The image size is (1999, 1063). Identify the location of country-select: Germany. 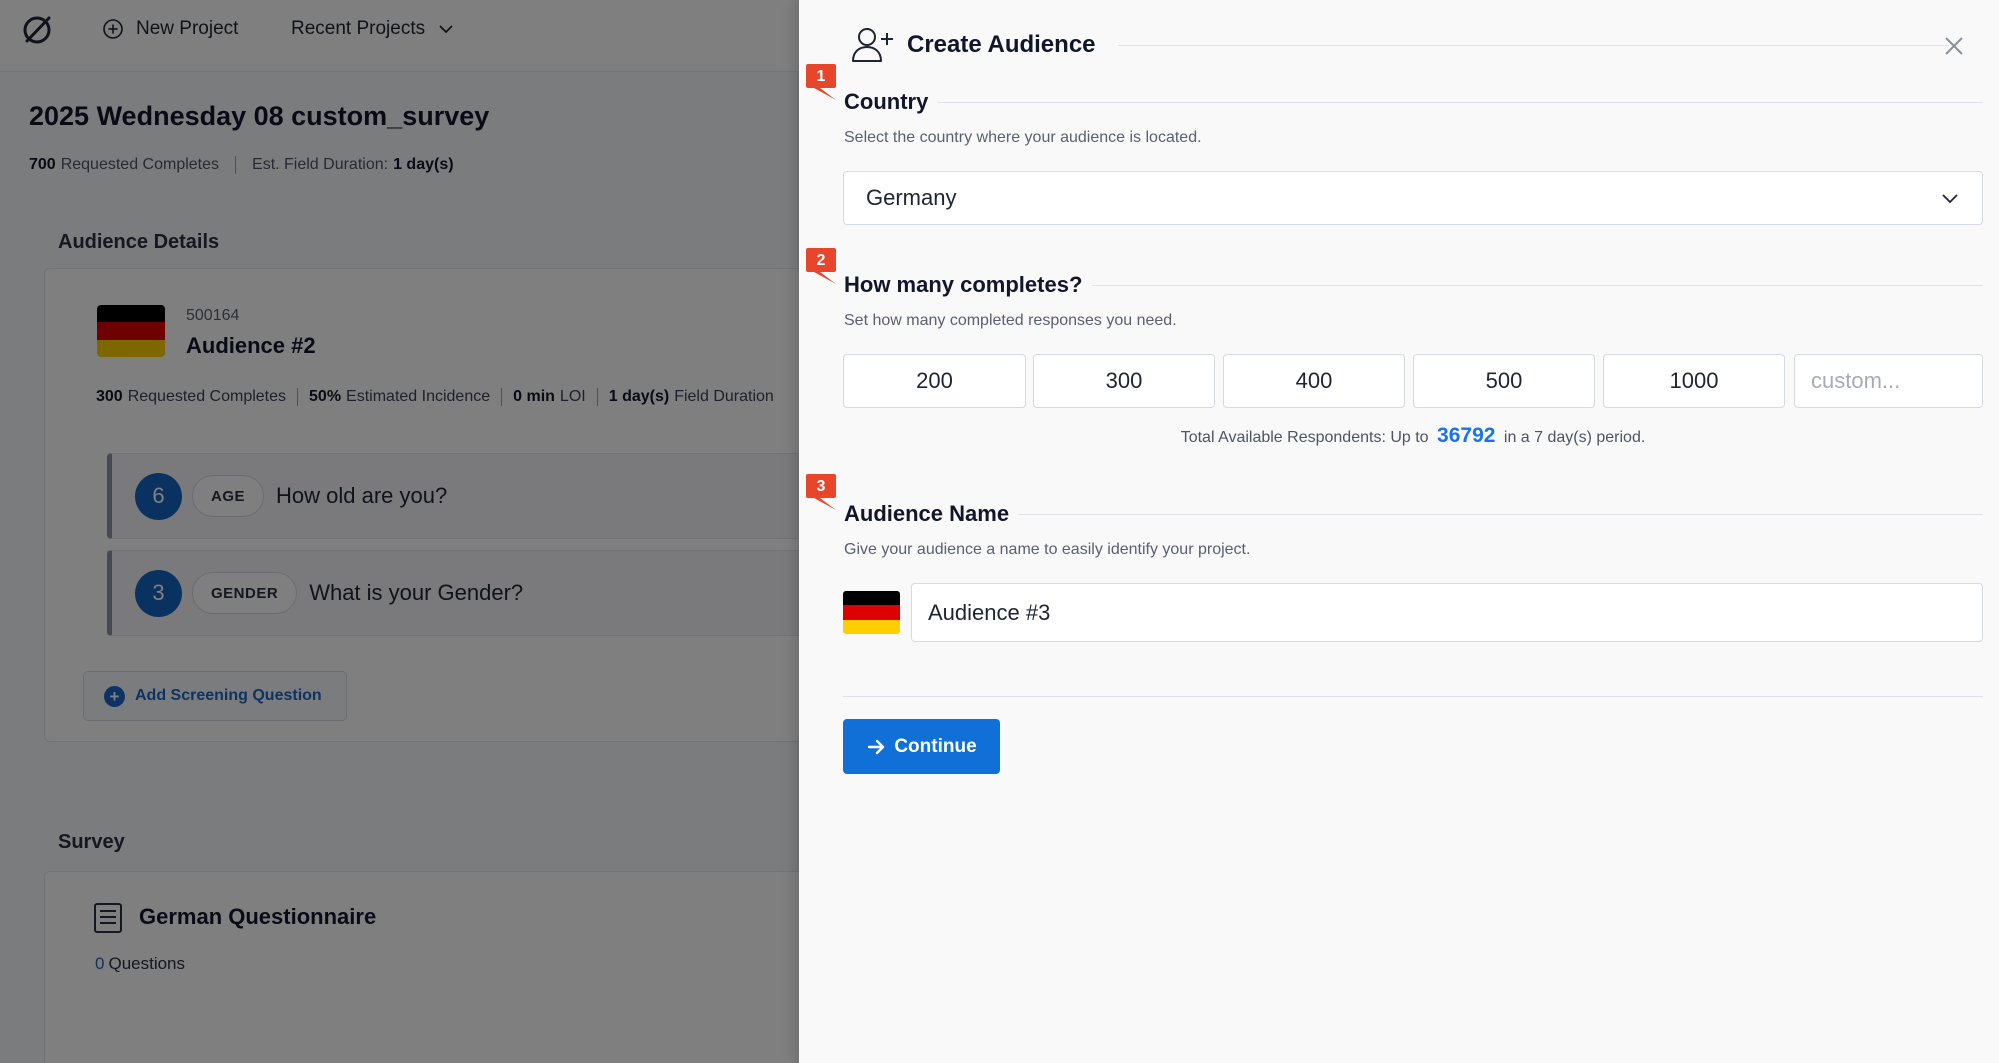
(1413, 198).